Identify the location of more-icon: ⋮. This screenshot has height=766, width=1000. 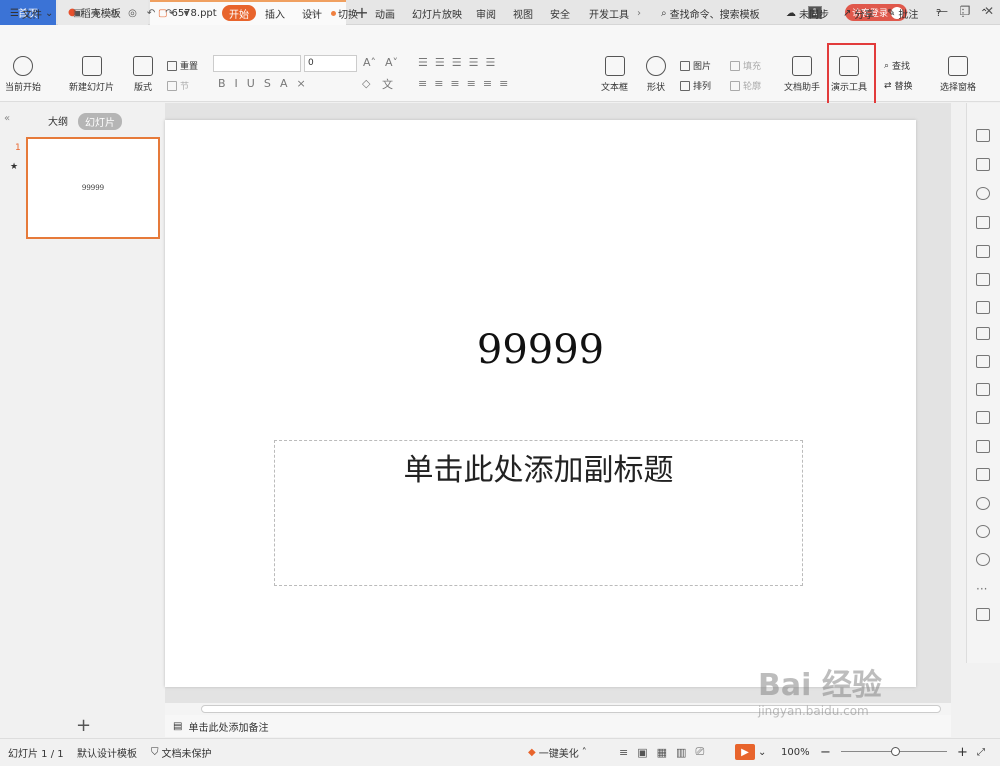
(963, 13).